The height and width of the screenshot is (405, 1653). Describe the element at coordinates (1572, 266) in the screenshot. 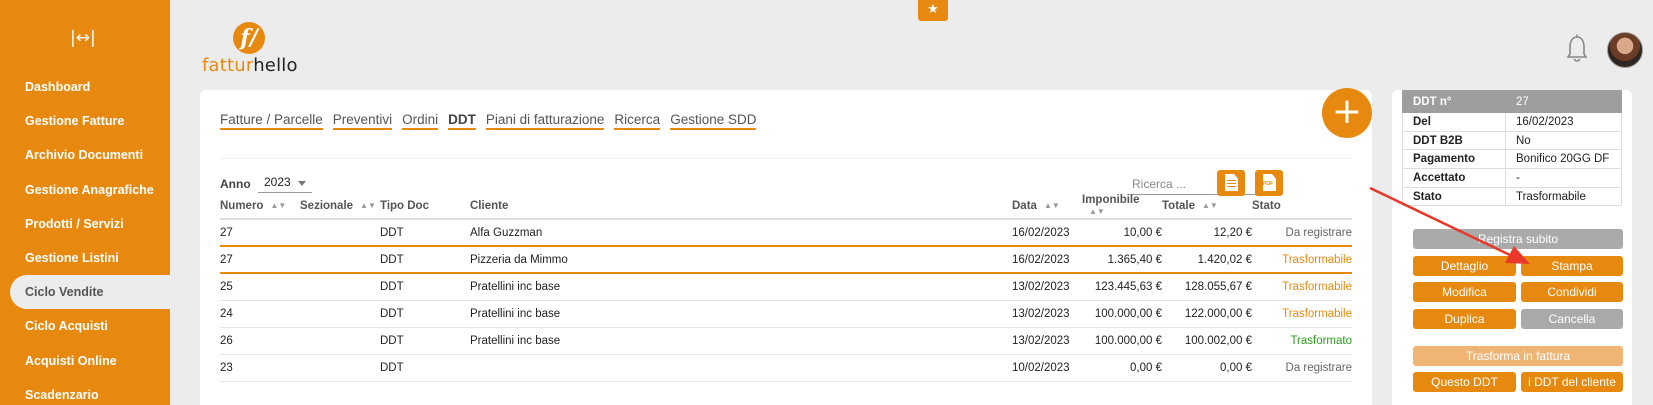

I see `stampa-button: Stampa` at that location.